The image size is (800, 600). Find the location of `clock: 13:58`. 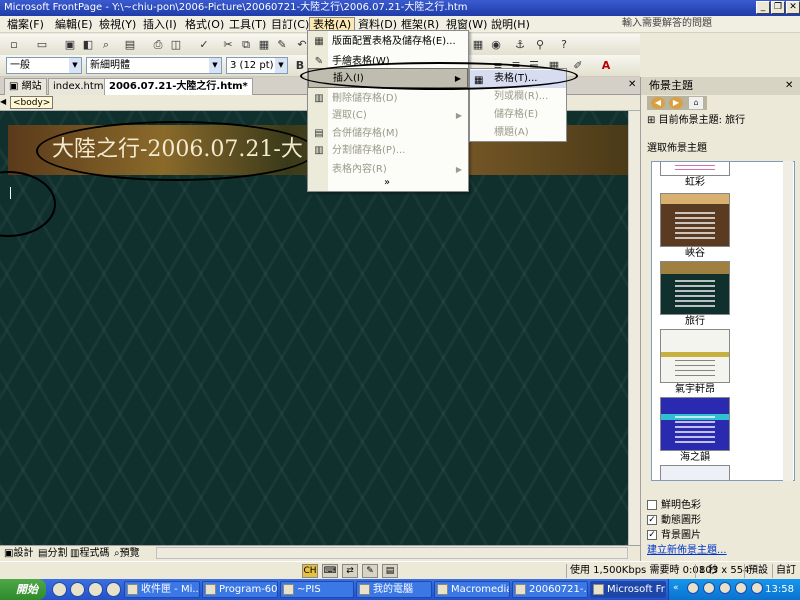

clock: 13:58 is located at coordinates (779, 589).